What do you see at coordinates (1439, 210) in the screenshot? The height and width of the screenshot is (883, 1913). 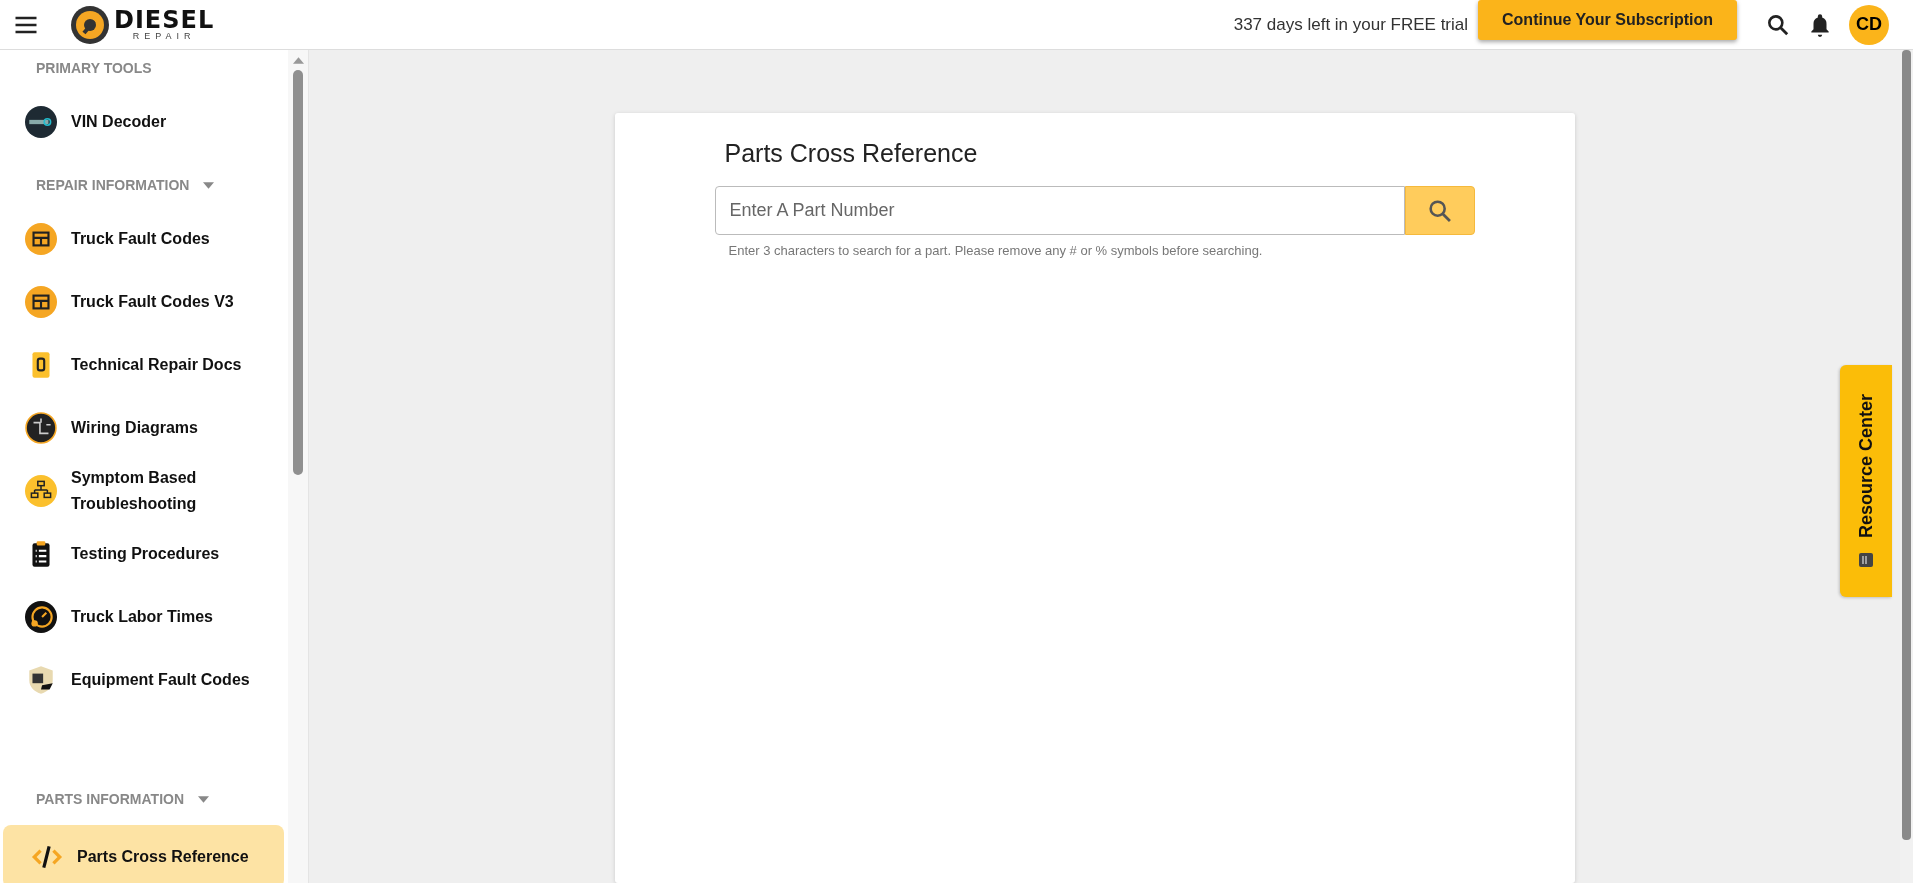 I see `search-button` at bounding box center [1439, 210].